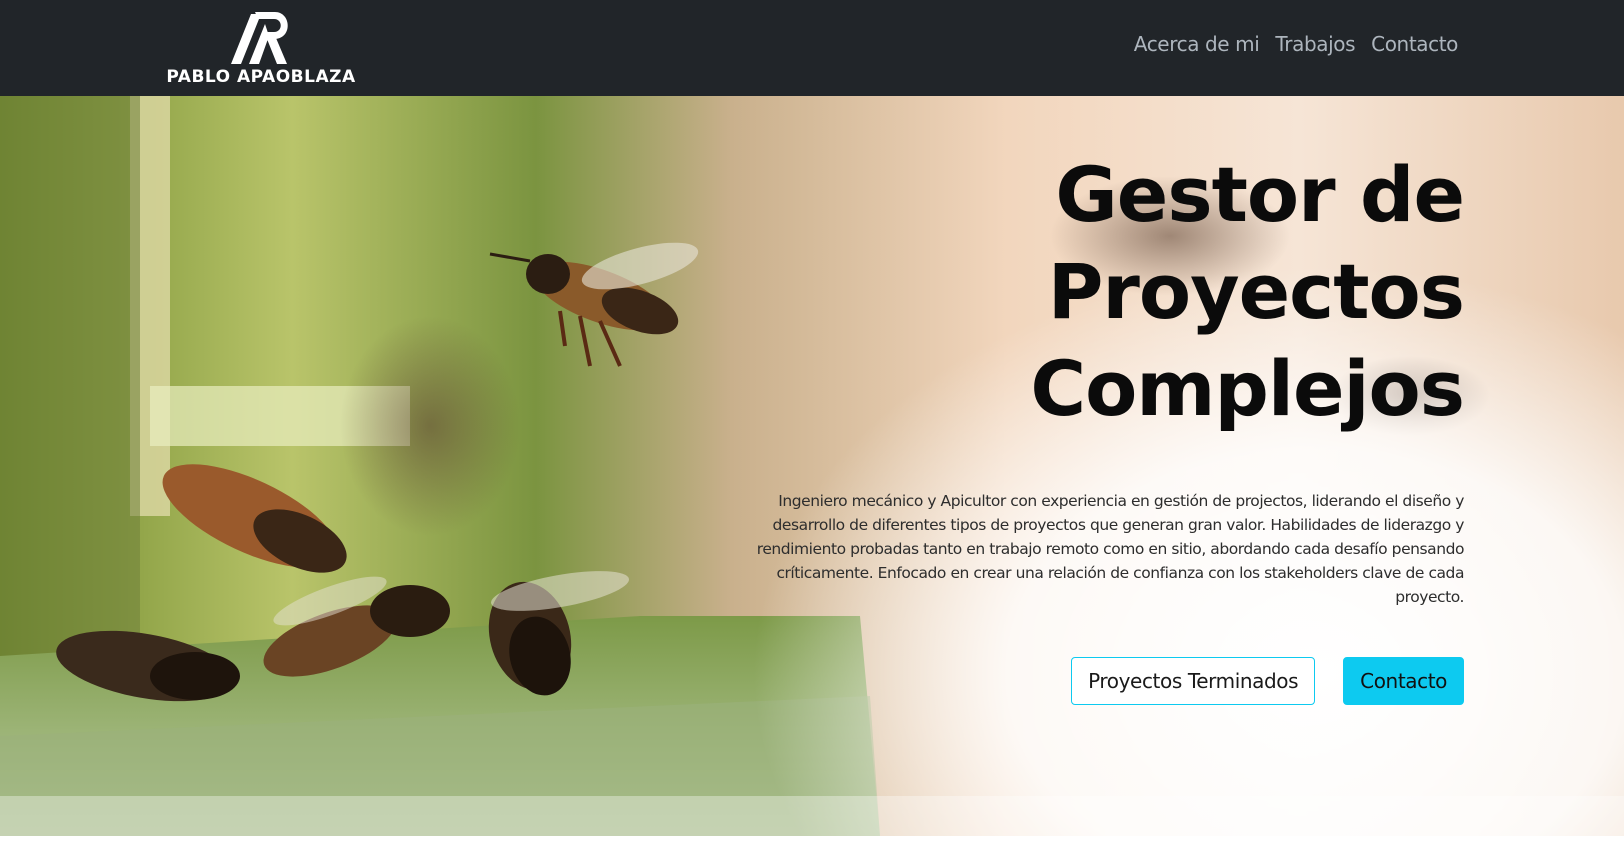 The height and width of the screenshot is (859, 1624). I want to click on brand-logo: PABLO APAOBLAZA, so click(261, 48).